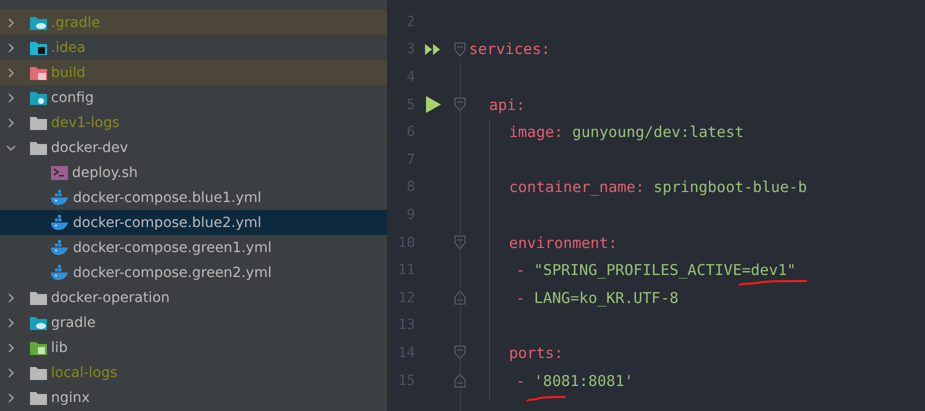 The height and width of the screenshot is (411, 925). I want to click on tree-item: deploy.sh, so click(193, 172).